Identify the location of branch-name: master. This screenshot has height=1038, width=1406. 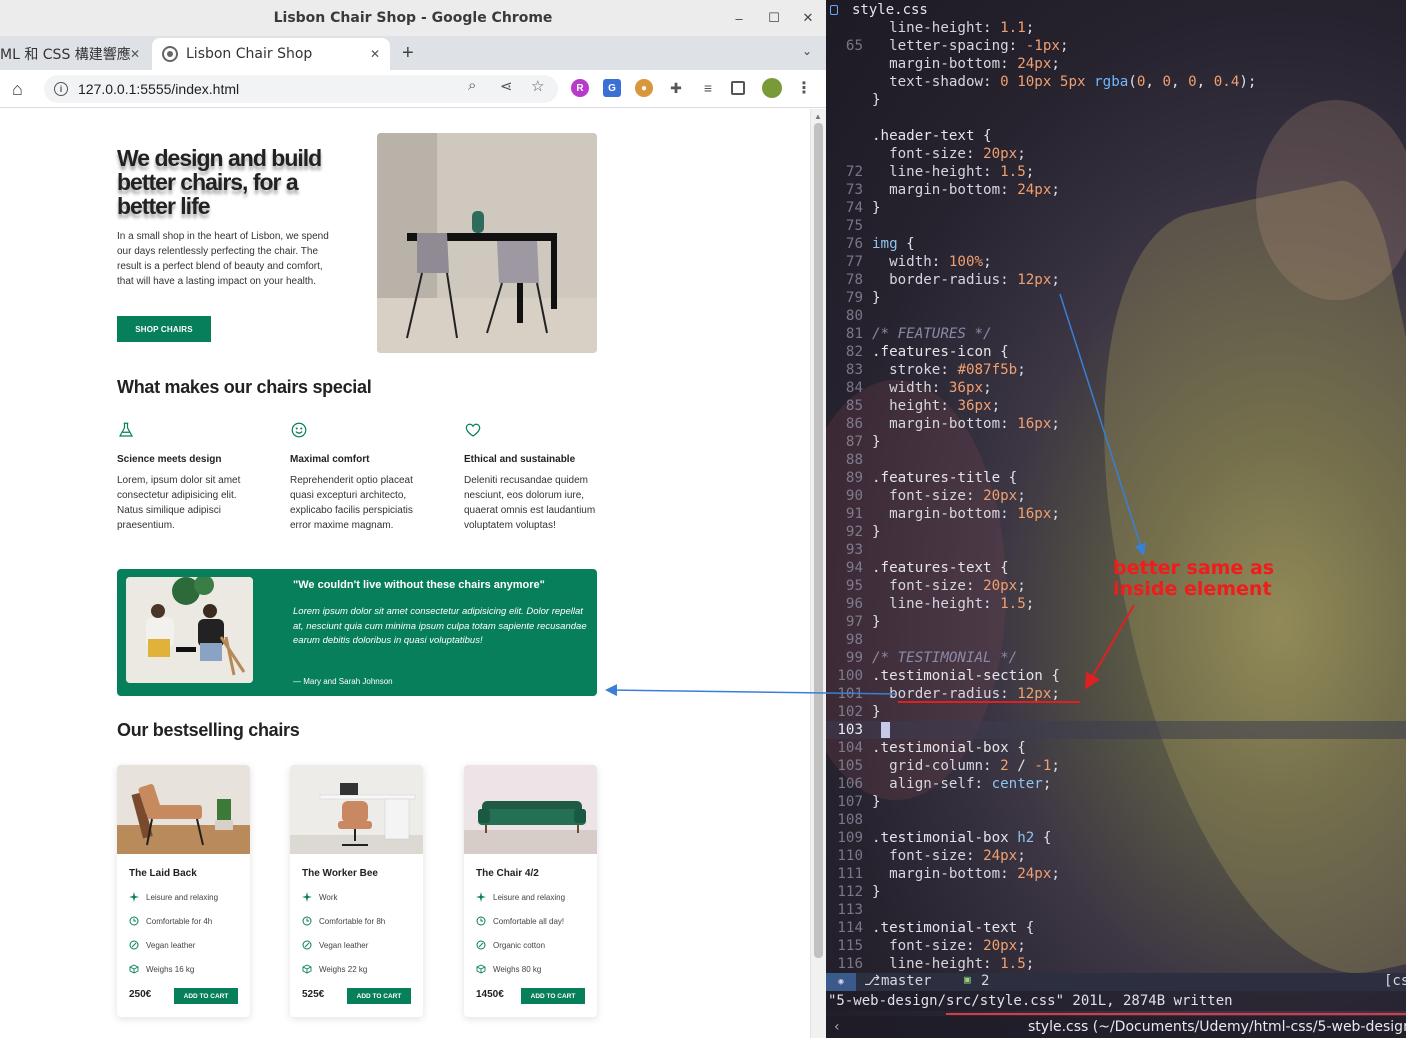
(906, 981).